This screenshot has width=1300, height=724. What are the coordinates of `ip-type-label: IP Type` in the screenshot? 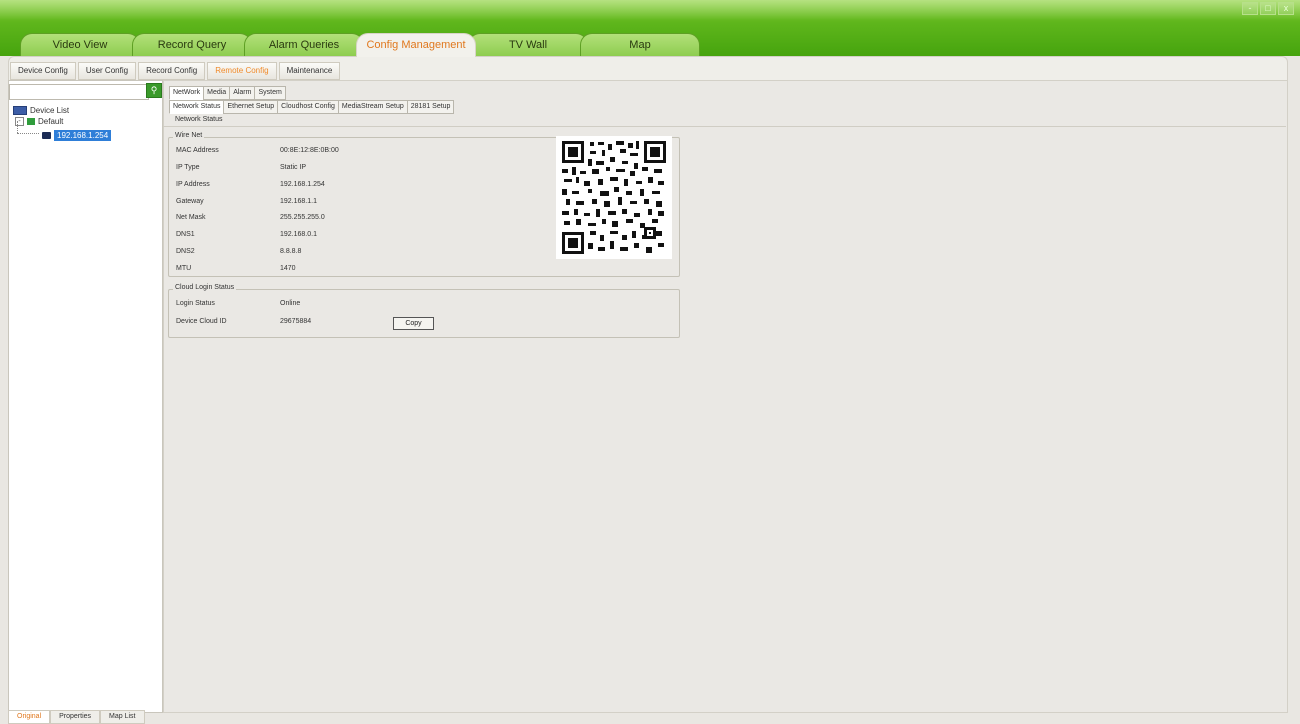 It's located at (188, 167).